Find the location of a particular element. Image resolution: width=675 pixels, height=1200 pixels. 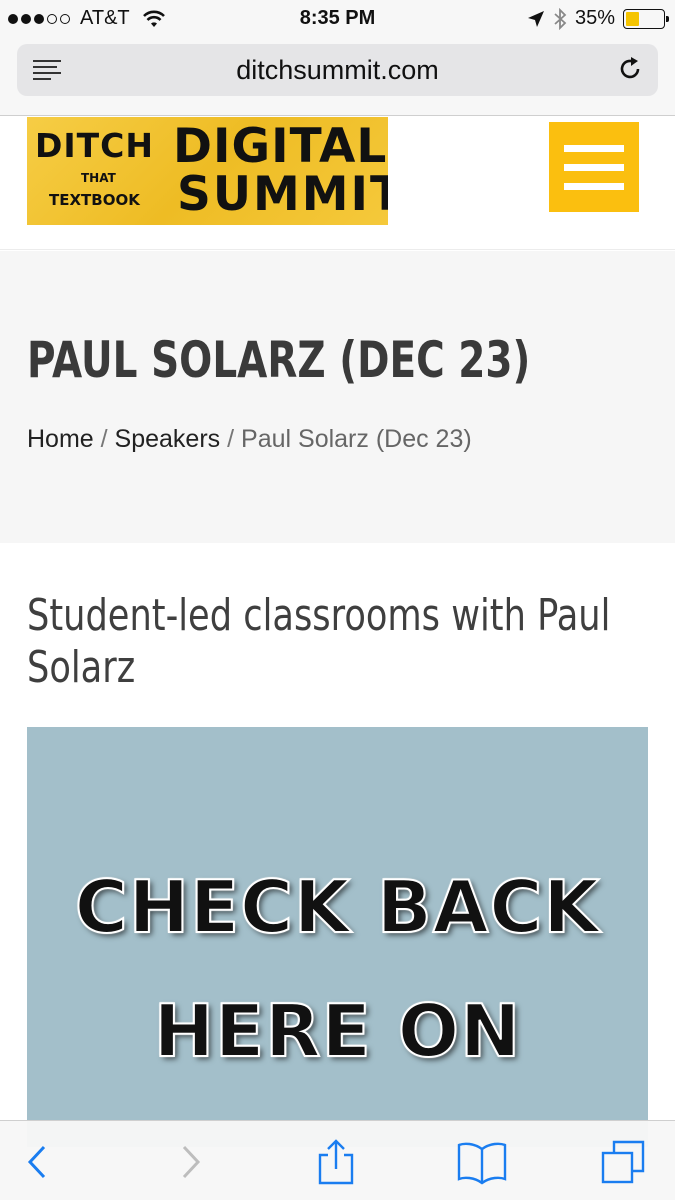

status-bar: AT&T 8:35 PM 35% is located at coordinates (337, 19).